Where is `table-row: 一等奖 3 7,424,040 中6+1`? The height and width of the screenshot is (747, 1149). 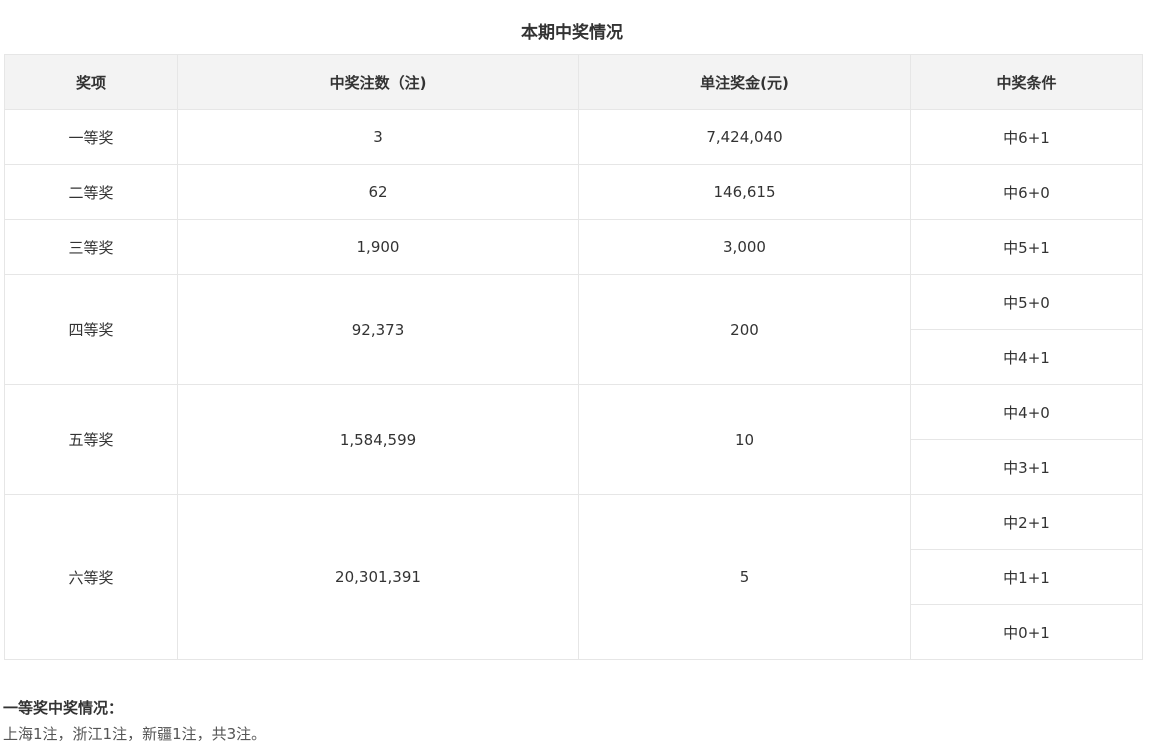
table-row: 一等奖 3 7,424,040 中6+1 is located at coordinates (573, 137).